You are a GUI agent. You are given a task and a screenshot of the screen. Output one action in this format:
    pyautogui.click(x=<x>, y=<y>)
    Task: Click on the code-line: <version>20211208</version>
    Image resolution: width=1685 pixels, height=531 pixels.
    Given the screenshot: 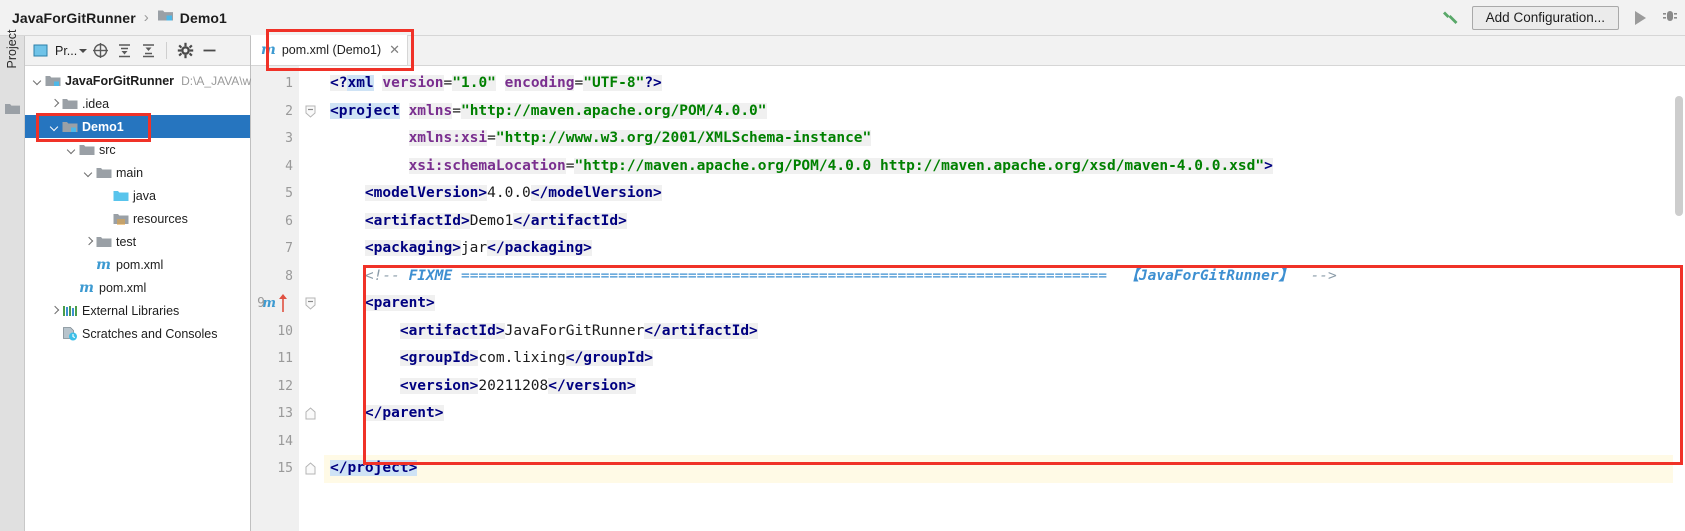 What is the action you would take?
    pyautogui.click(x=1004, y=387)
    